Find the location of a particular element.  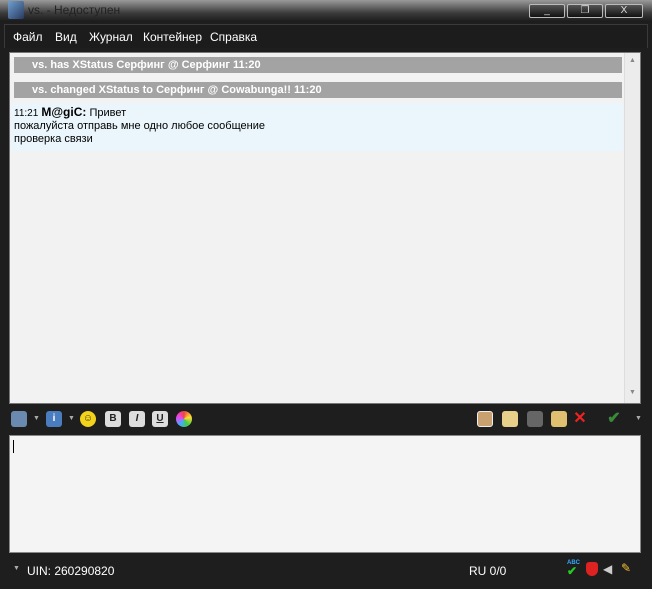

spellcheck-icon: ABC ✔ is located at coordinates (573, 568).